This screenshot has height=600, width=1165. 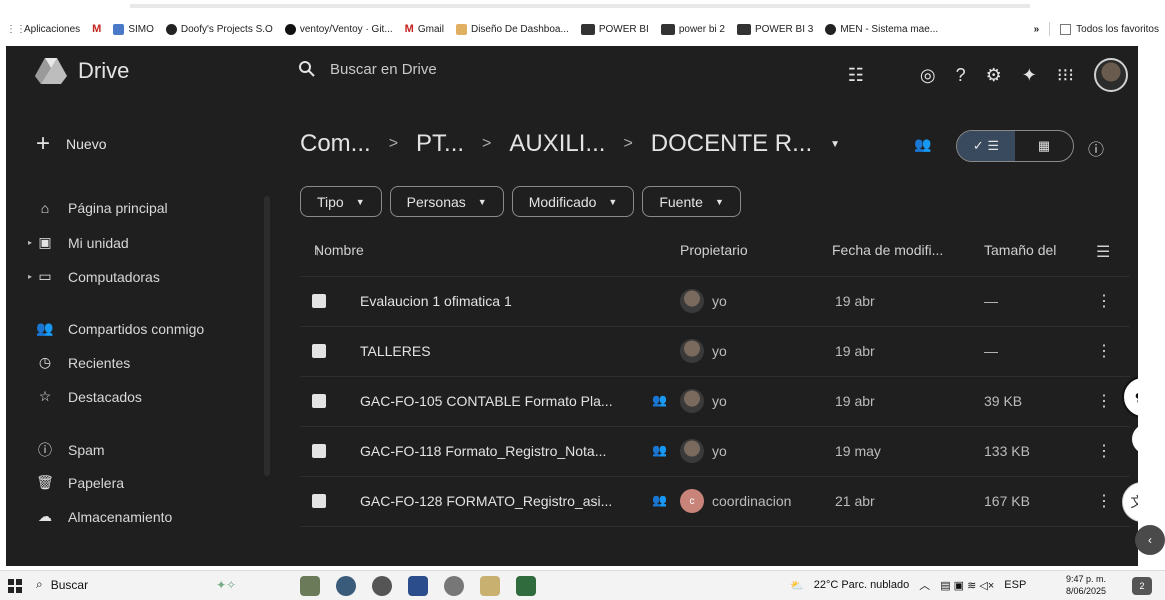 I want to click on filter-modified: Modificado ▼, so click(x=573, y=201).